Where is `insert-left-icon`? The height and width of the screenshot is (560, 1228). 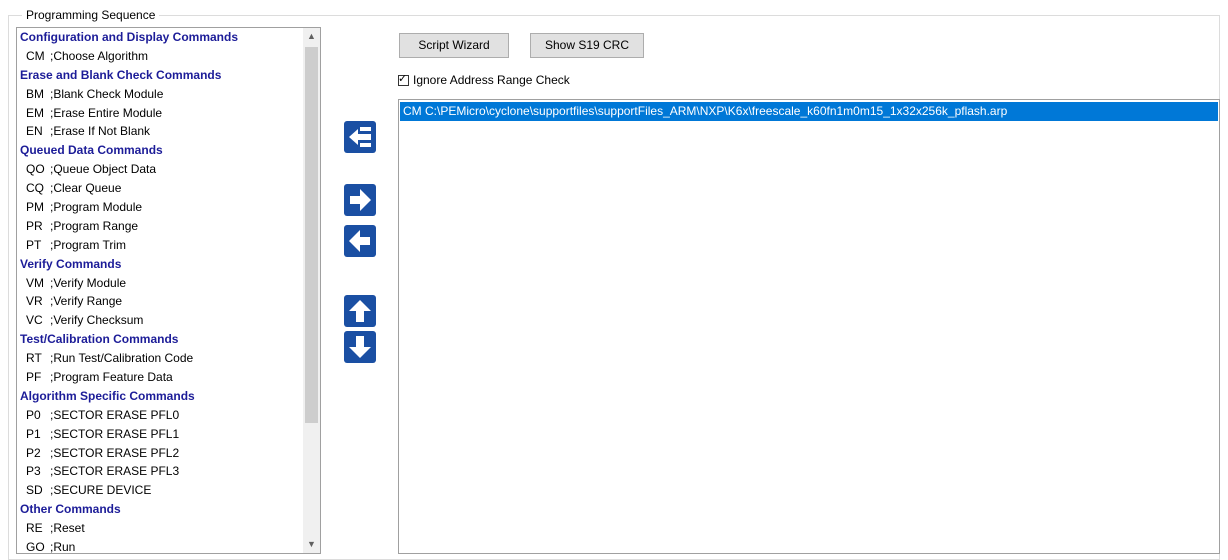
insert-left-icon is located at coordinates (360, 137).